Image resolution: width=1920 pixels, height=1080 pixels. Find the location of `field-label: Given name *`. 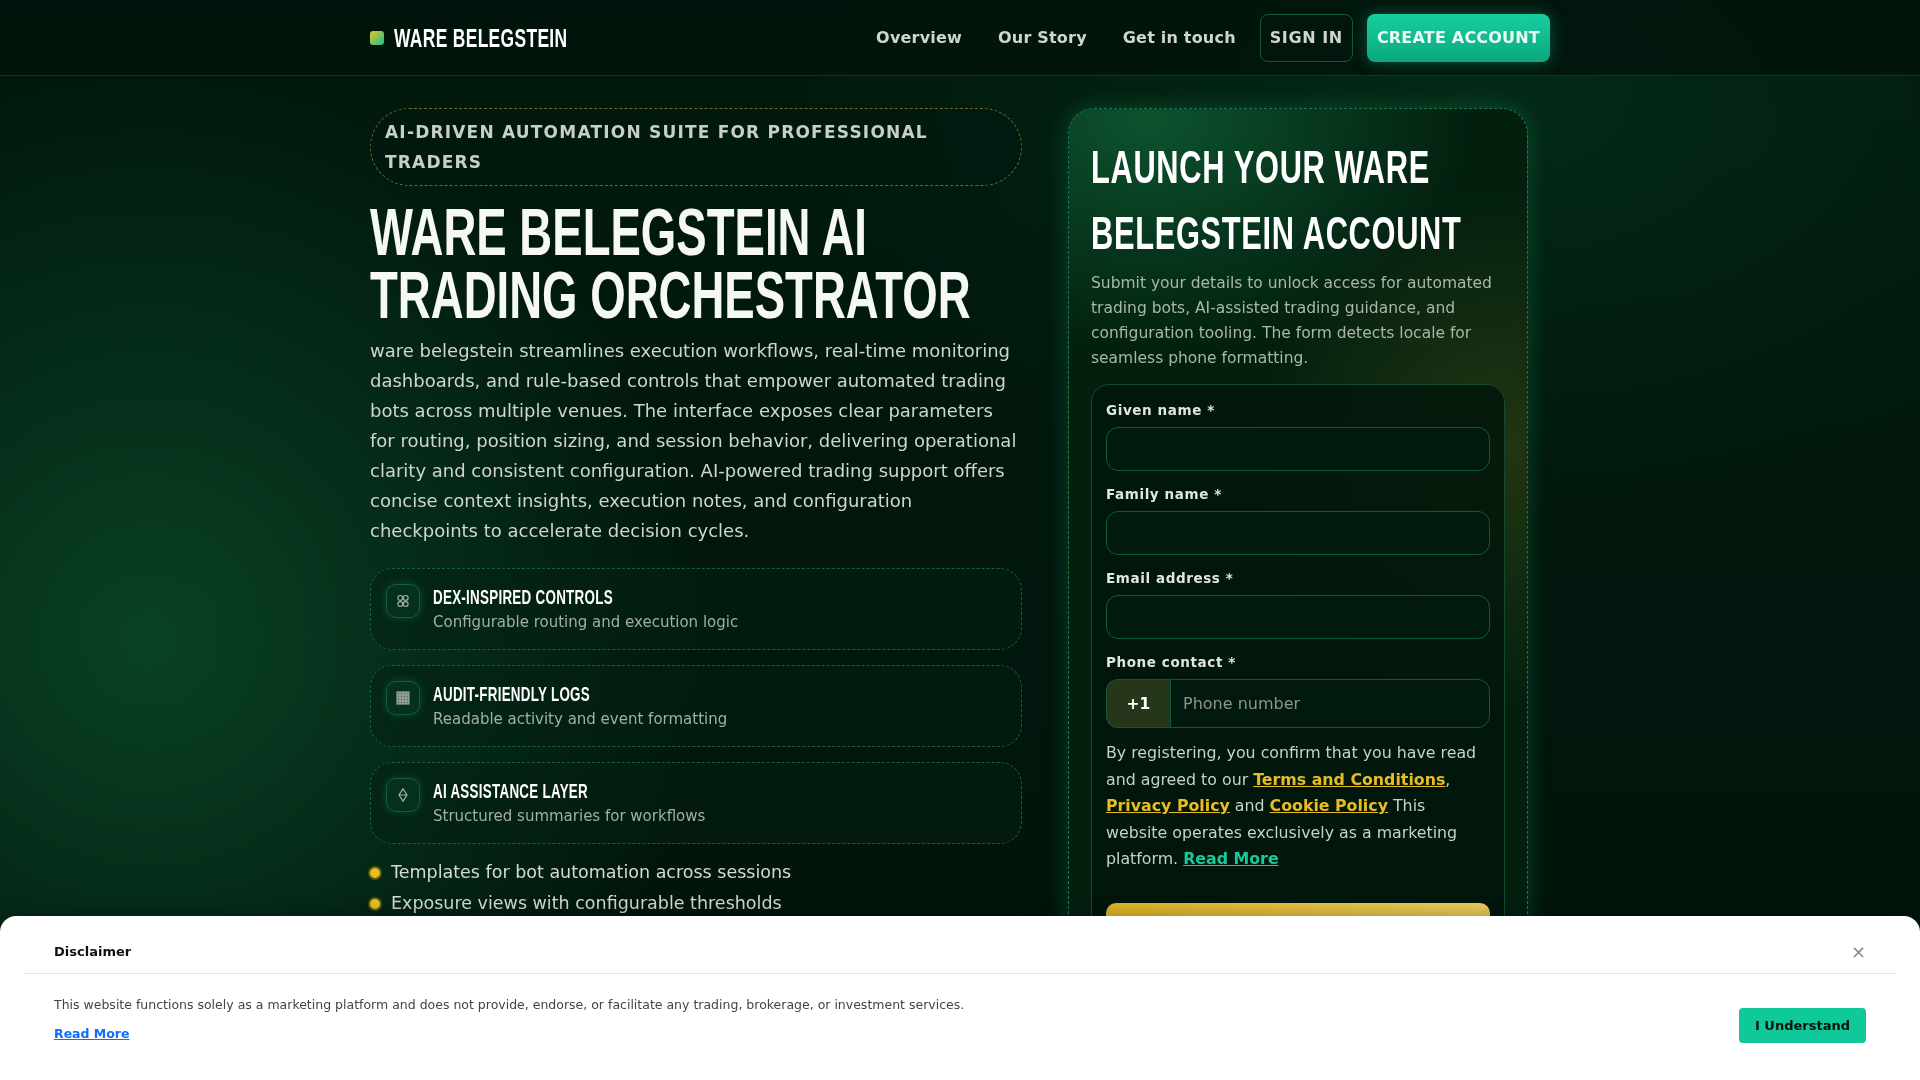

field-label: Given name * is located at coordinates (1161, 410).